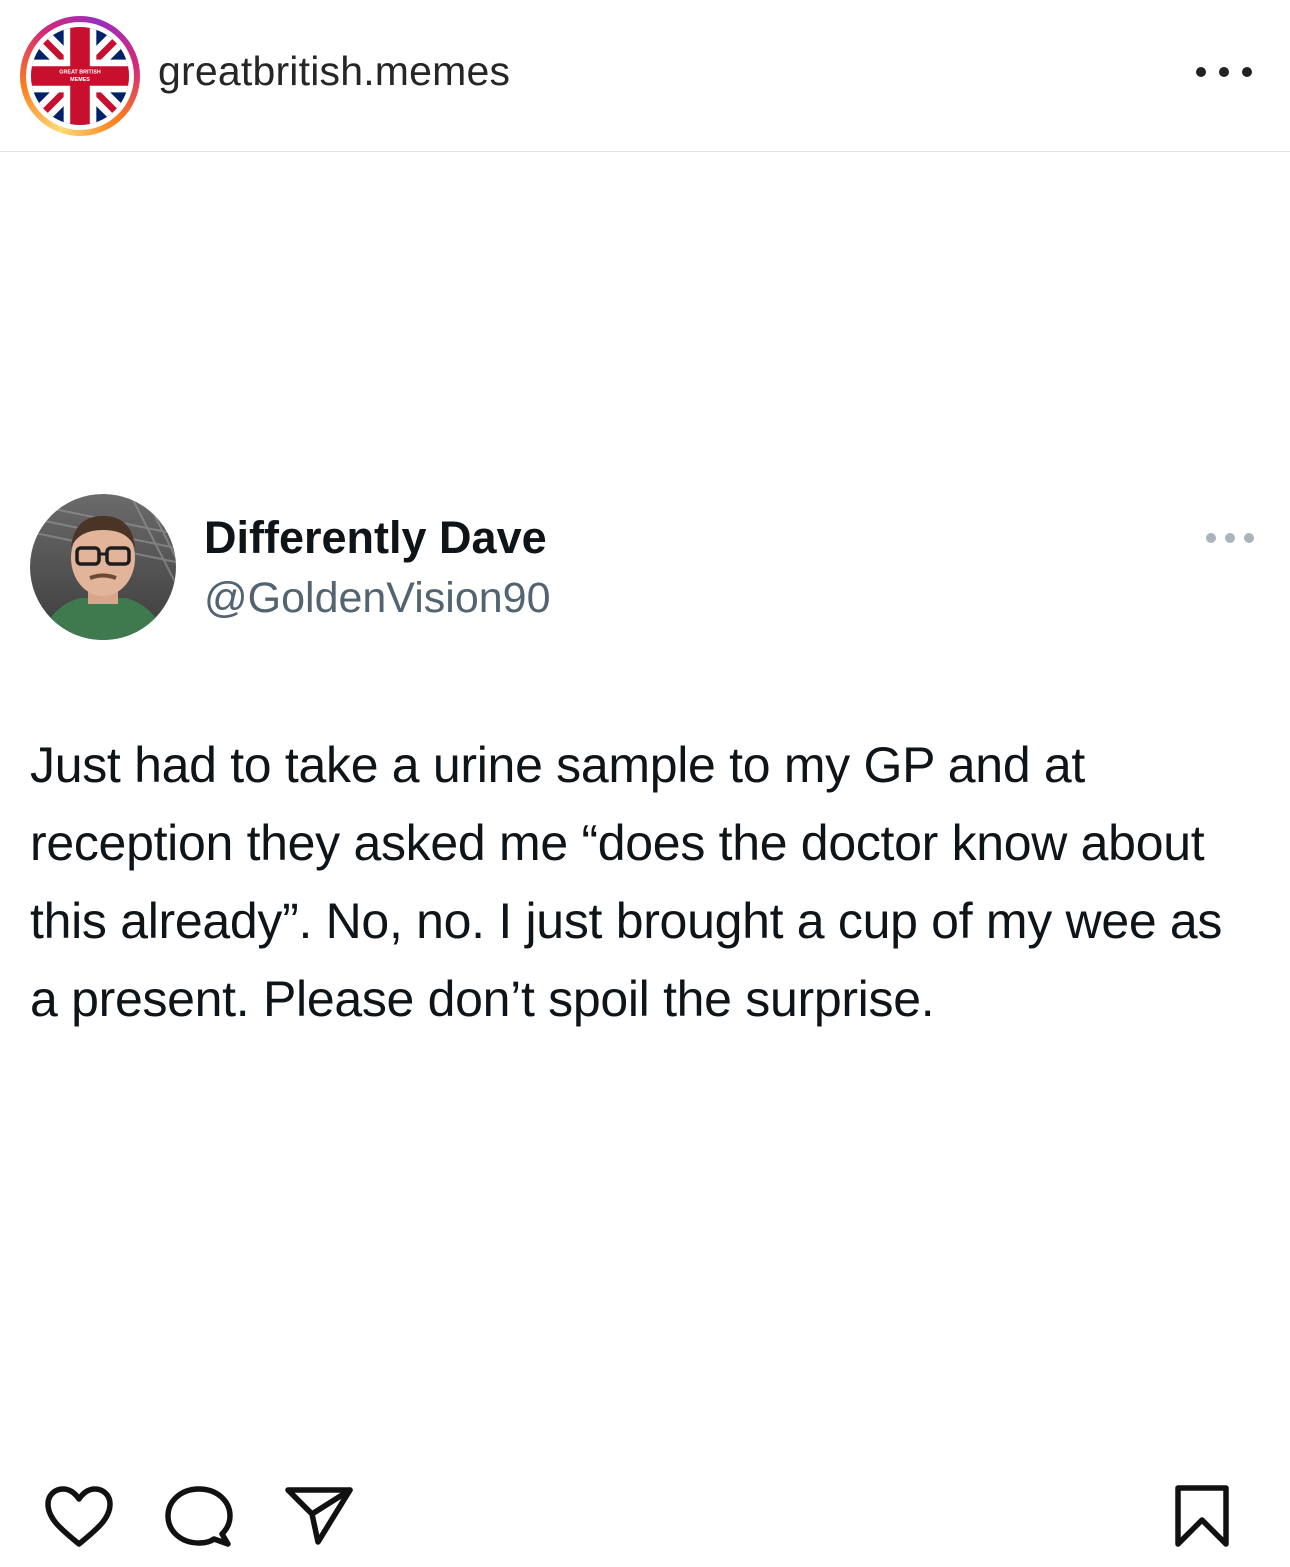  I want to click on post-header: GREAT BRITISH MEMES greatbritish.memes, so click(645, 76).